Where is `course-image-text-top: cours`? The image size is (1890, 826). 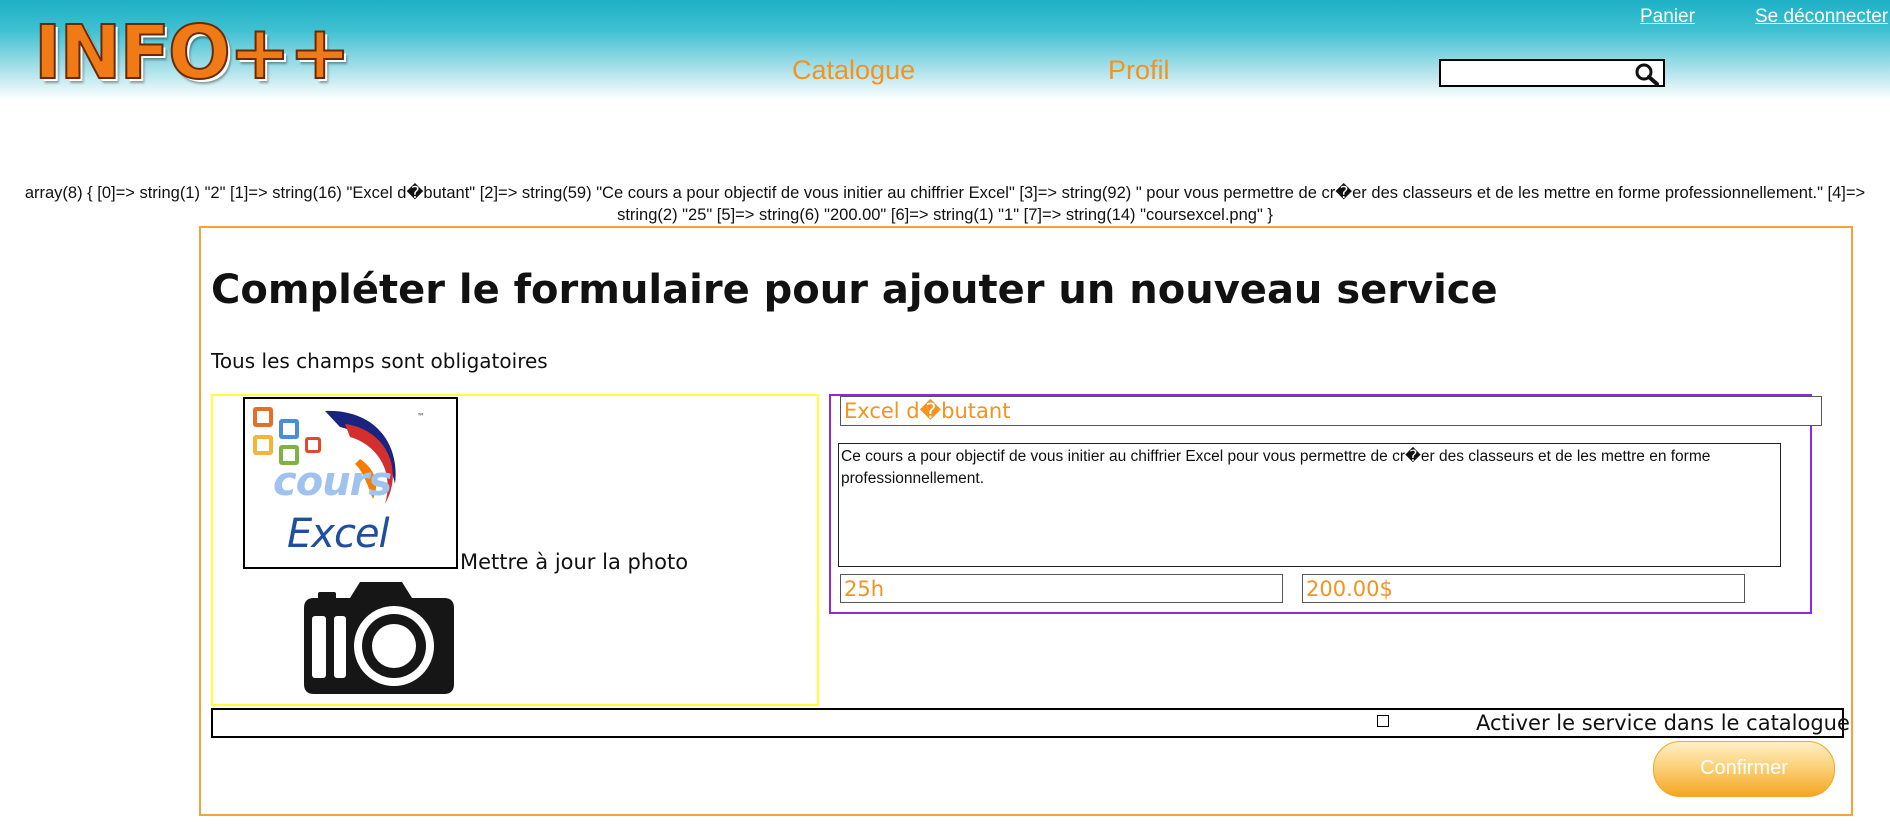
course-image-text-top: cours is located at coordinates (332, 482).